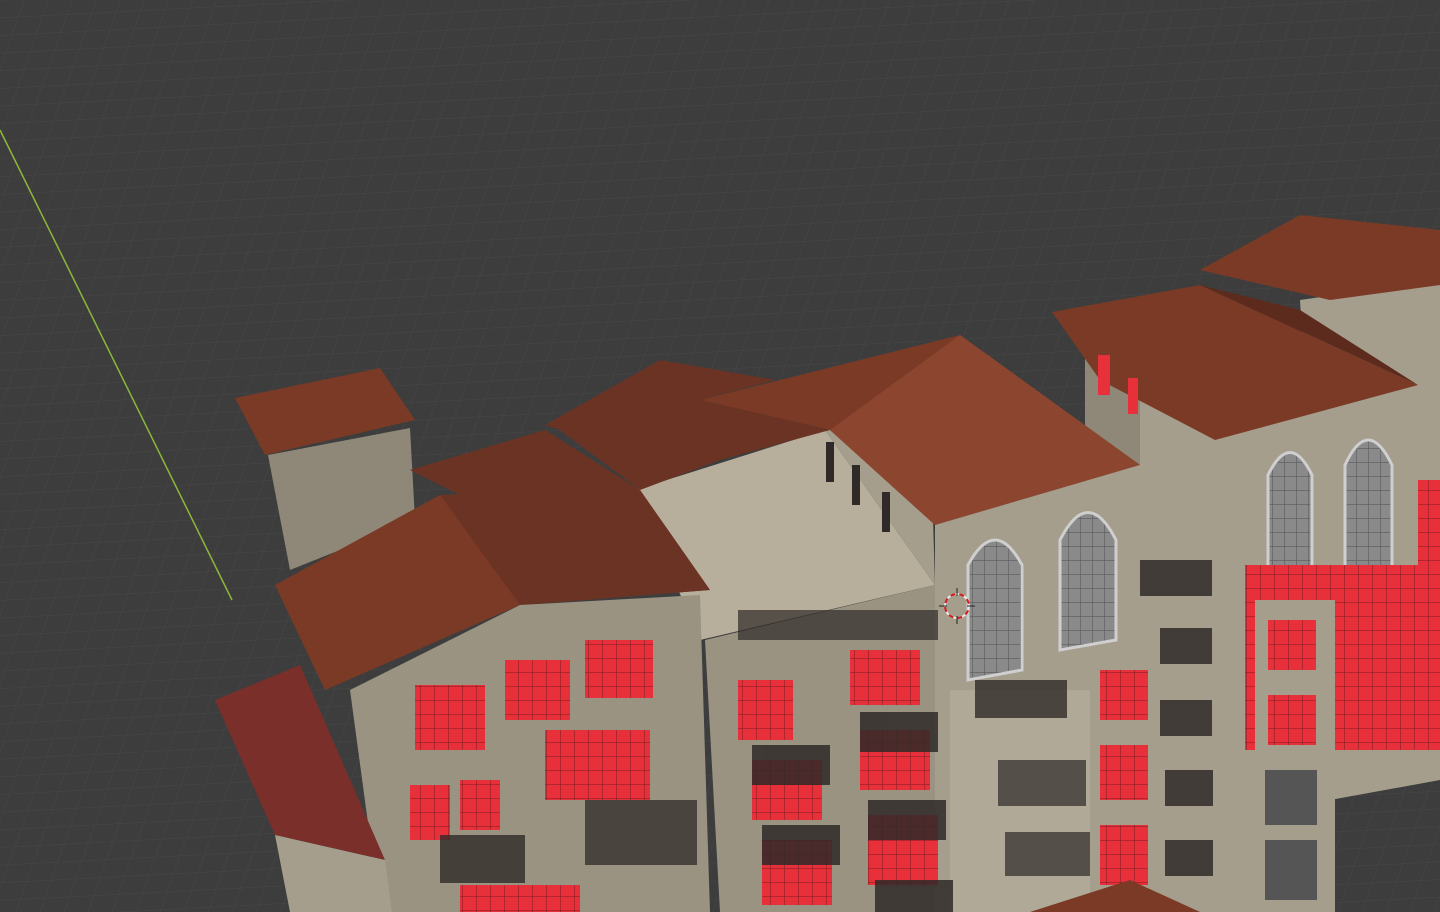  I want to click on central-window-a, so click(830, 462).